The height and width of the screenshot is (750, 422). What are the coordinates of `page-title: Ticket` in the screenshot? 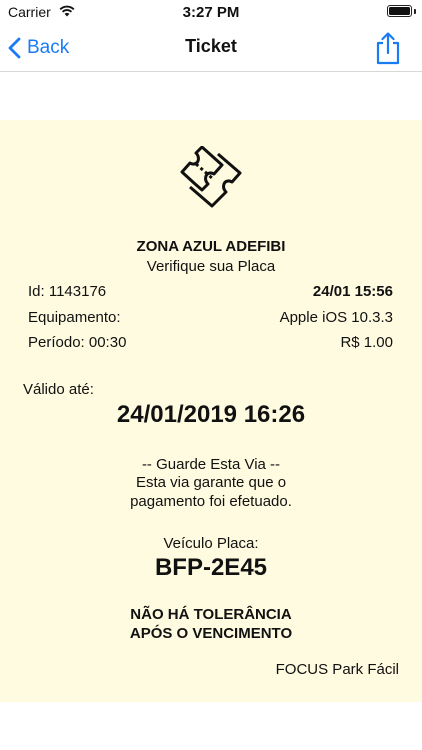 It's located at (211, 46).